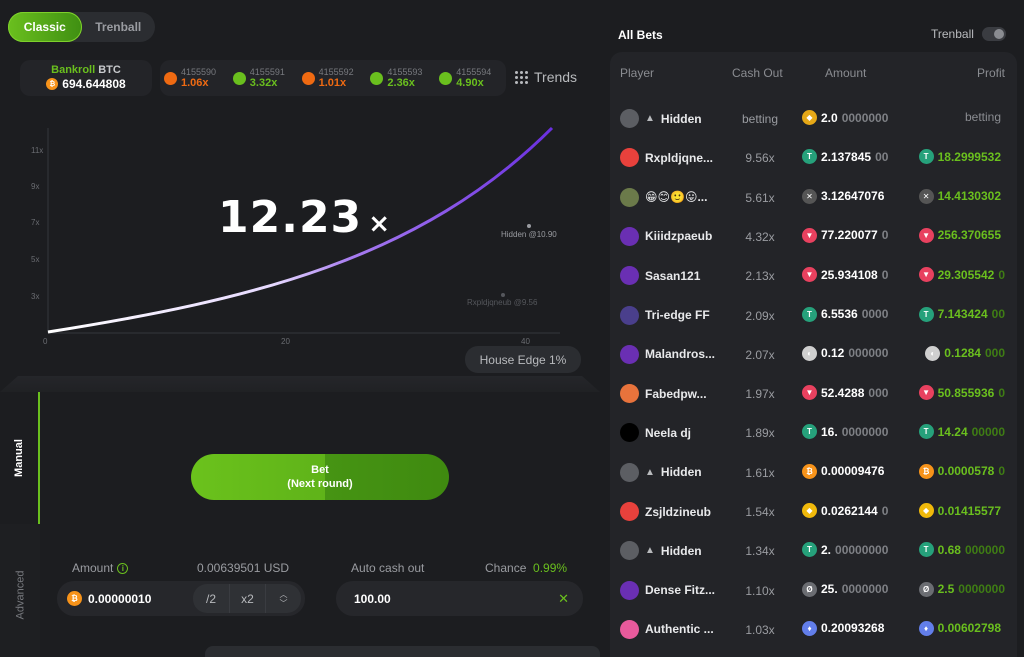 This screenshot has width=1024, height=657. Describe the element at coordinates (933, 353) in the screenshot. I see `coin-icon: ◐` at that location.